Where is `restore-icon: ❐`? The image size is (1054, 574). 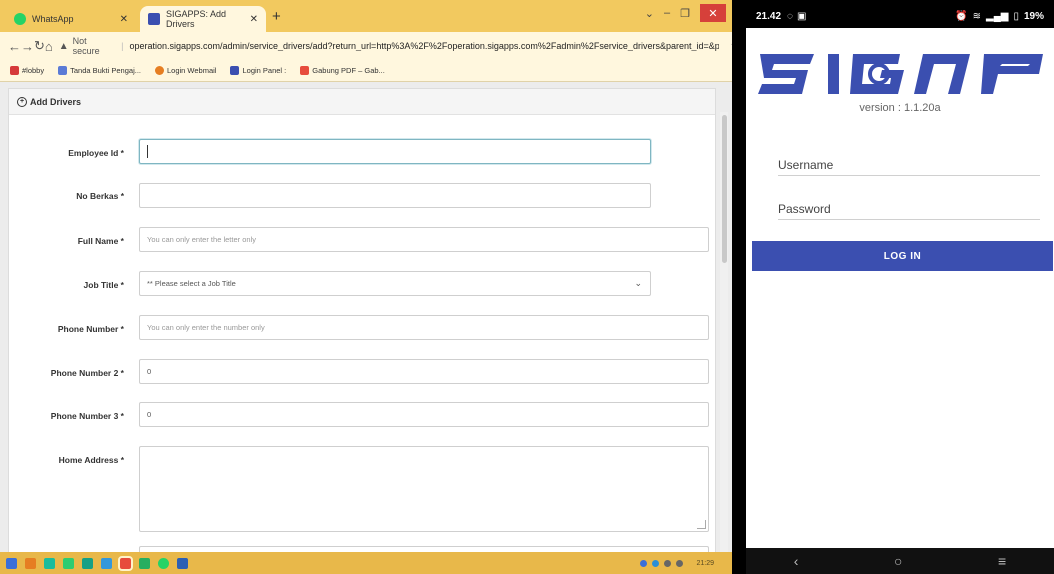
restore-icon: ❐ is located at coordinates (685, 13).